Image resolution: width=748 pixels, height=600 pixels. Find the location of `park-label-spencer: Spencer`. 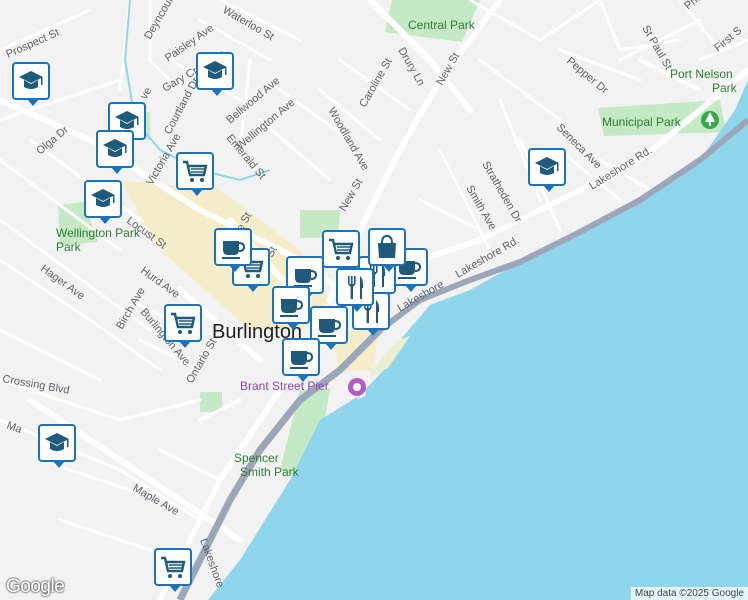

park-label-spencer: Spencer is located at coordinates (256, 458).